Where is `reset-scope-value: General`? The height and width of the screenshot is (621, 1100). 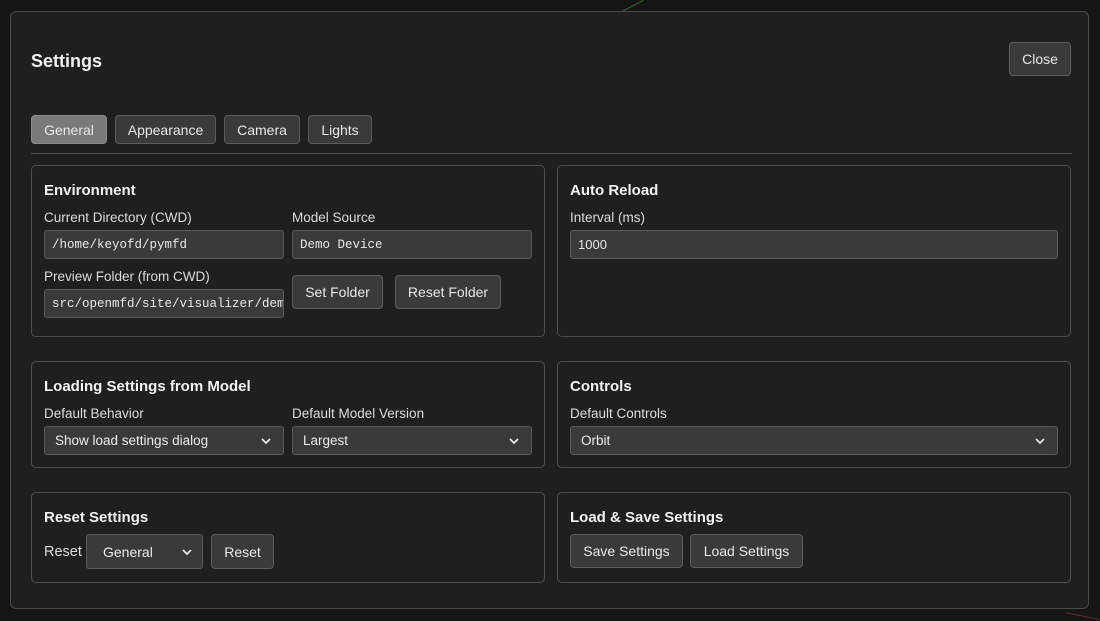
reset-scope-value: General is located at coordinates (128, 551).